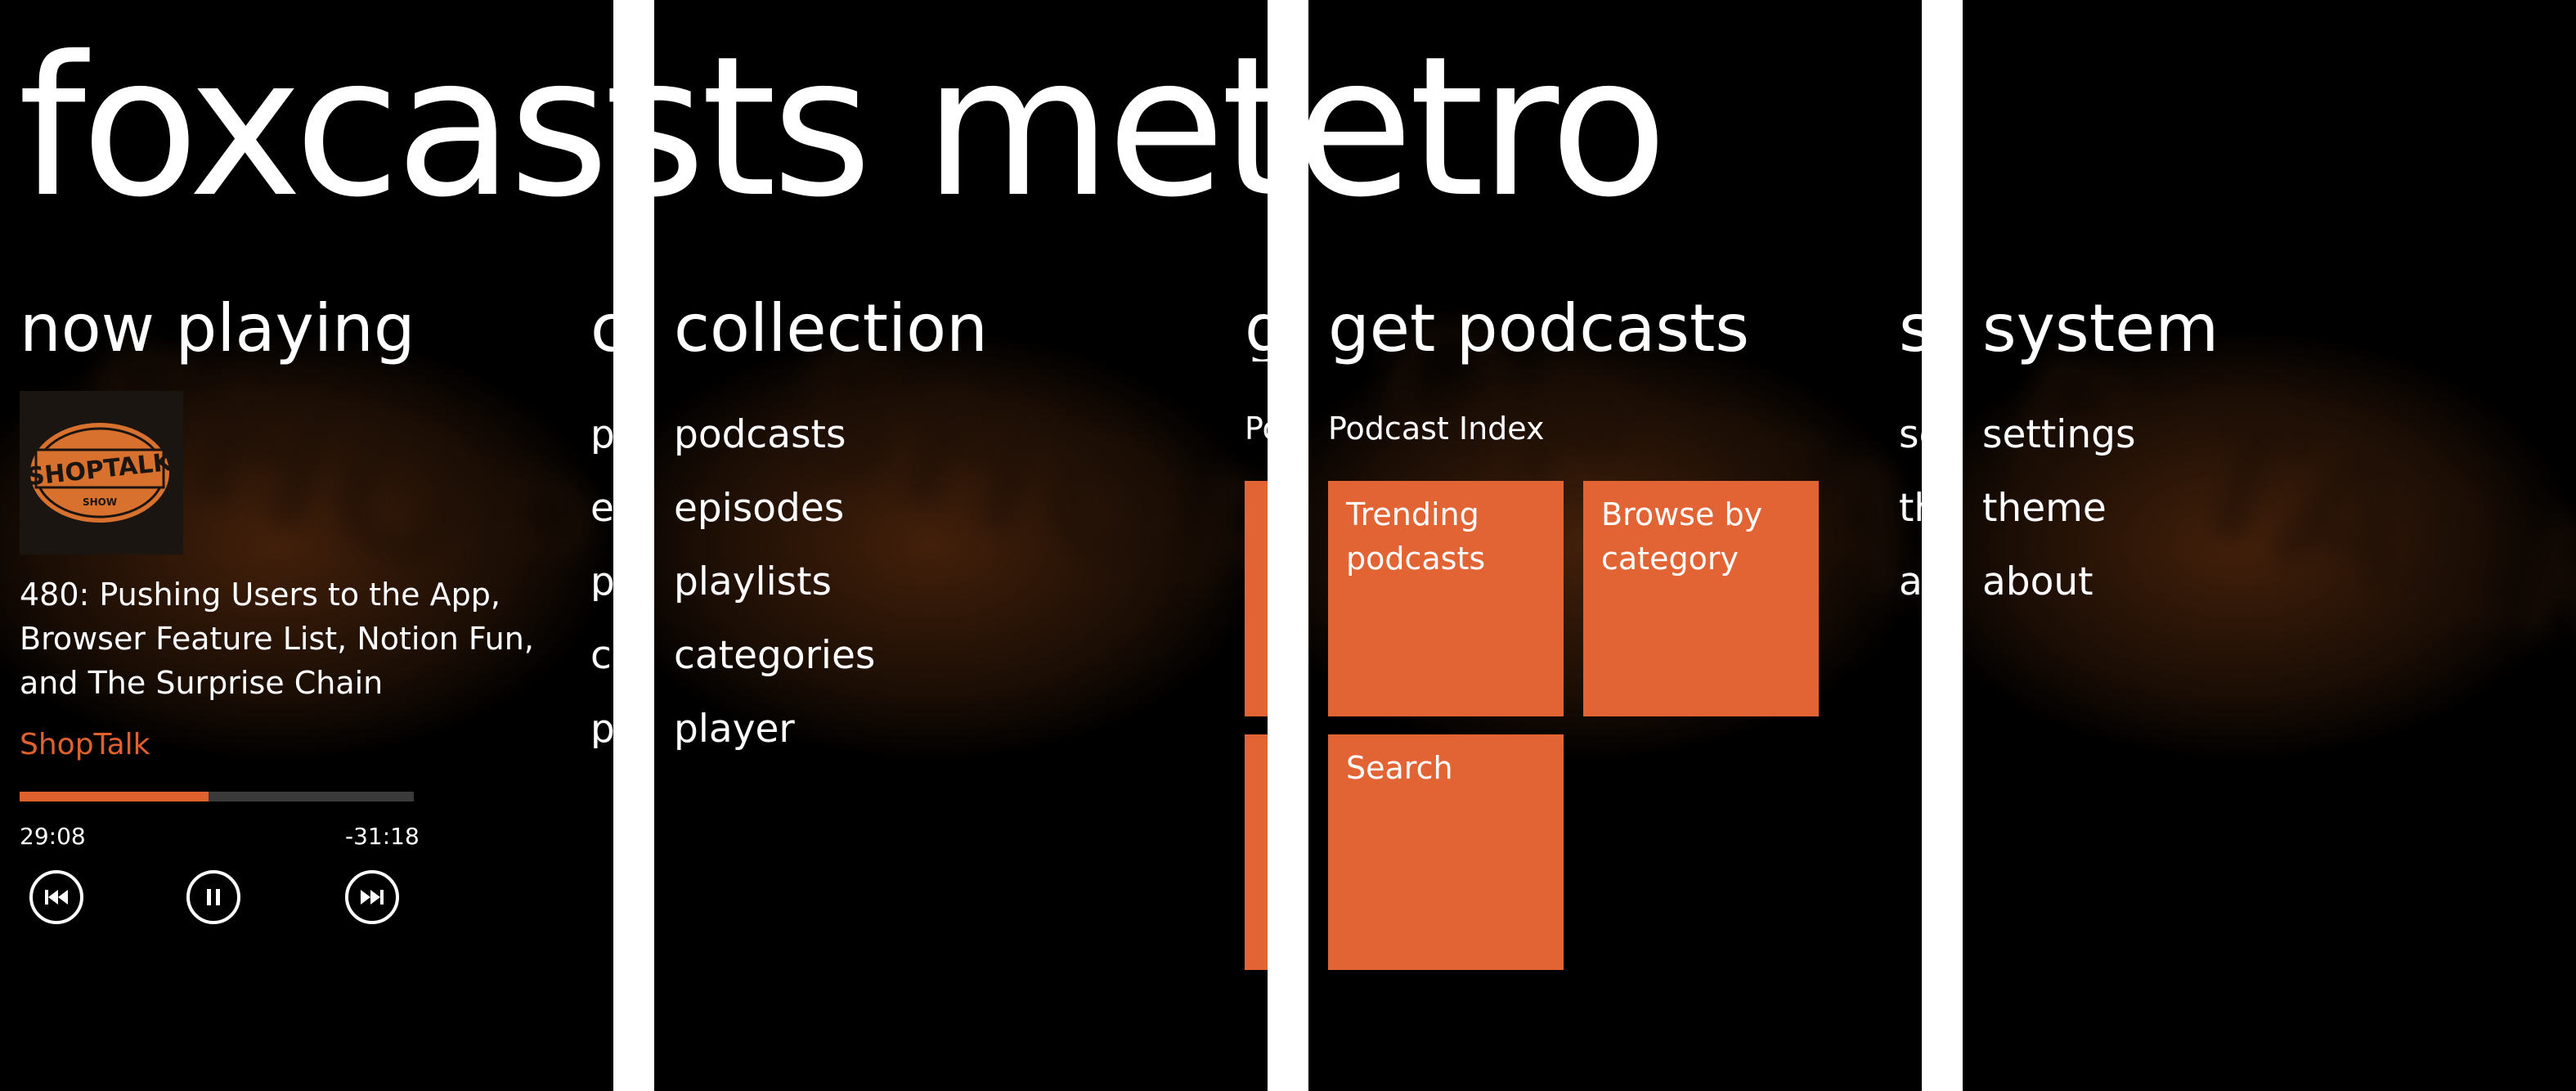 Image resolution: width=2576 pixels, height=1091 pixels. I want to click on collection-item-categories: categories, so click(775, 655).